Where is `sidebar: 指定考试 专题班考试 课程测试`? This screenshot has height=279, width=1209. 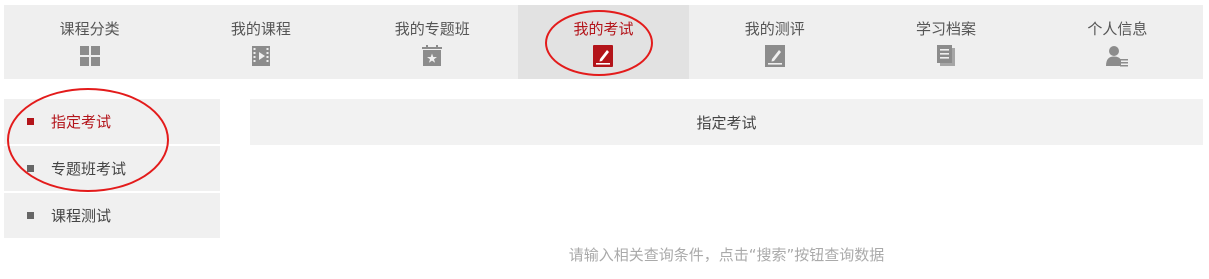 sidebar: 指定考试 专题班考试 课程测试 is located at coordinates (112, 169).